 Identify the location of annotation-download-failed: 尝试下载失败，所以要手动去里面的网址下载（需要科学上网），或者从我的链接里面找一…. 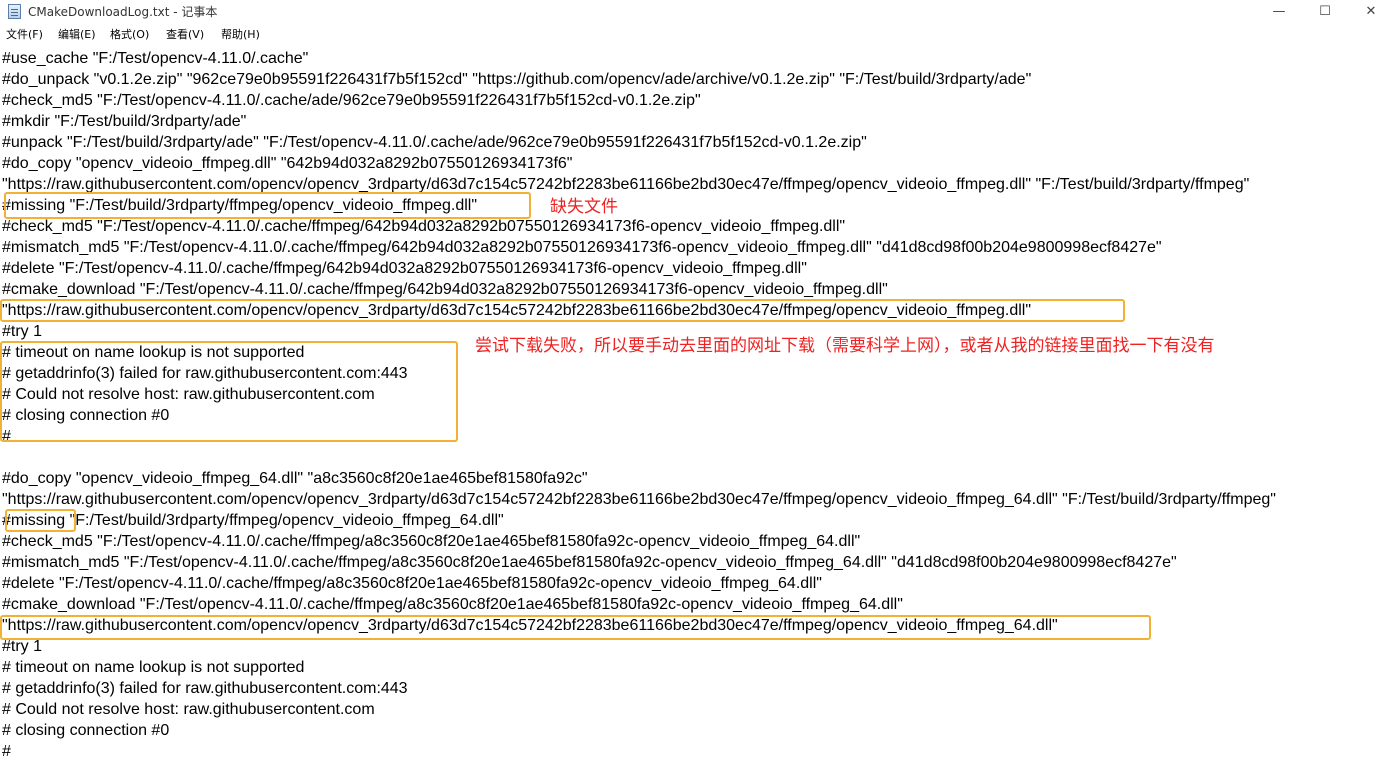
(845, 346).